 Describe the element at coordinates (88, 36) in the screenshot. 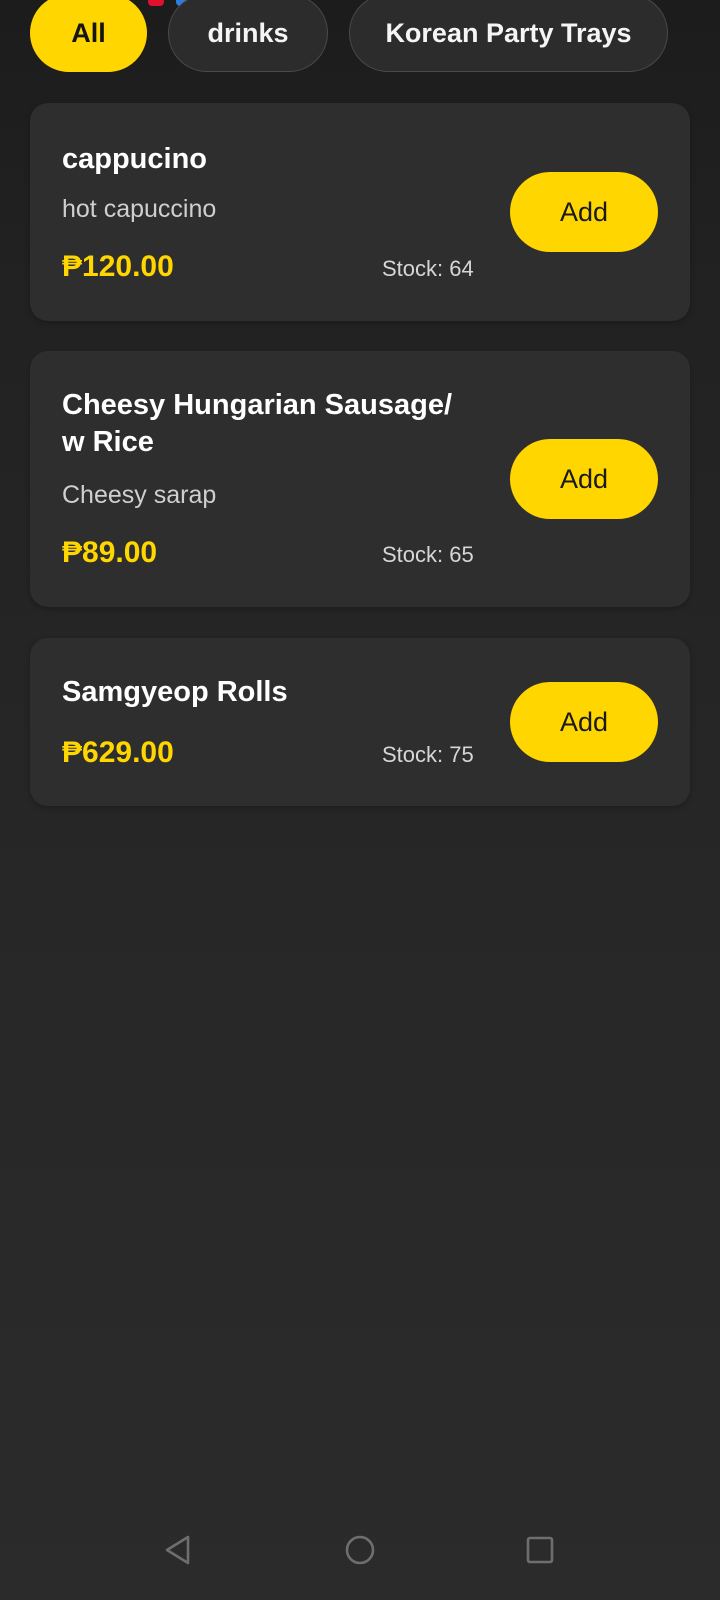

I see `category-chip-all: All` at that location.